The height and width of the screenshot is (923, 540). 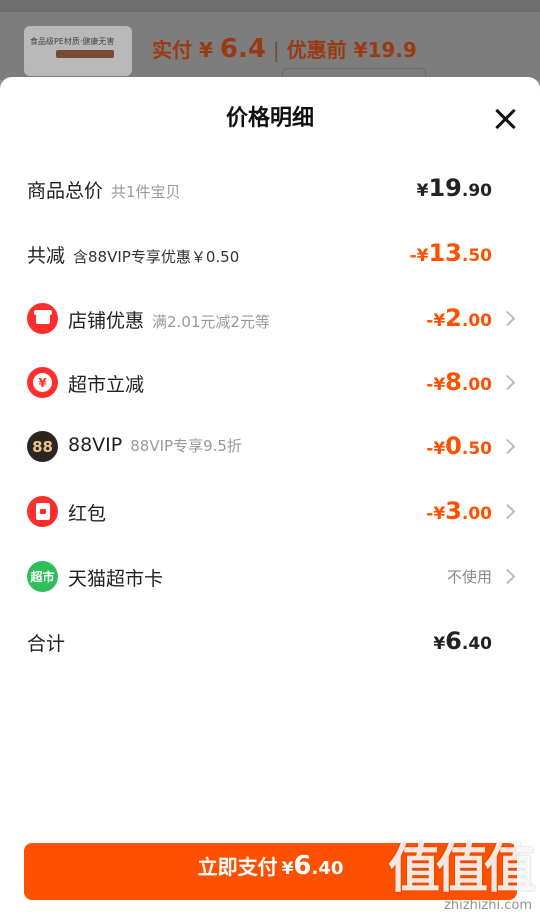 I want to click on reduction-int: 13, so click(x=445, y=253).